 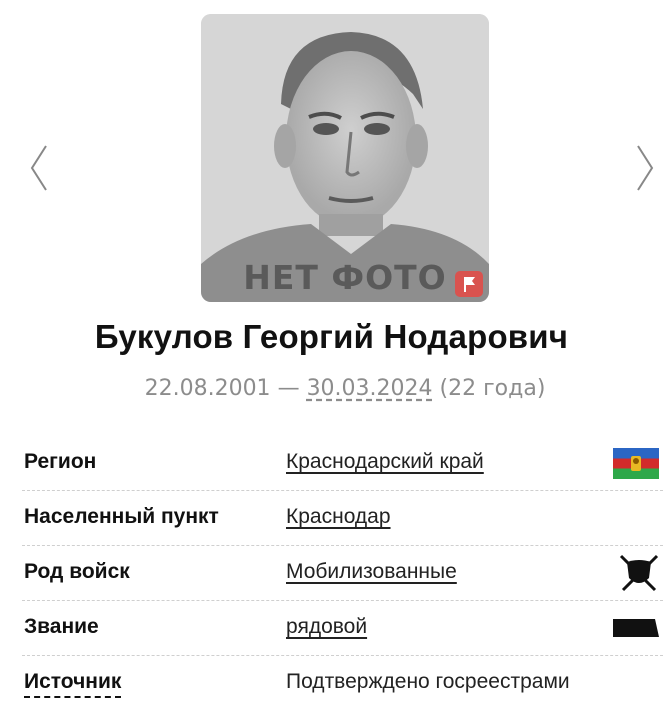 I want to click on person-name: Букулов Георгий Нодарович, so click(x=331, y=336).